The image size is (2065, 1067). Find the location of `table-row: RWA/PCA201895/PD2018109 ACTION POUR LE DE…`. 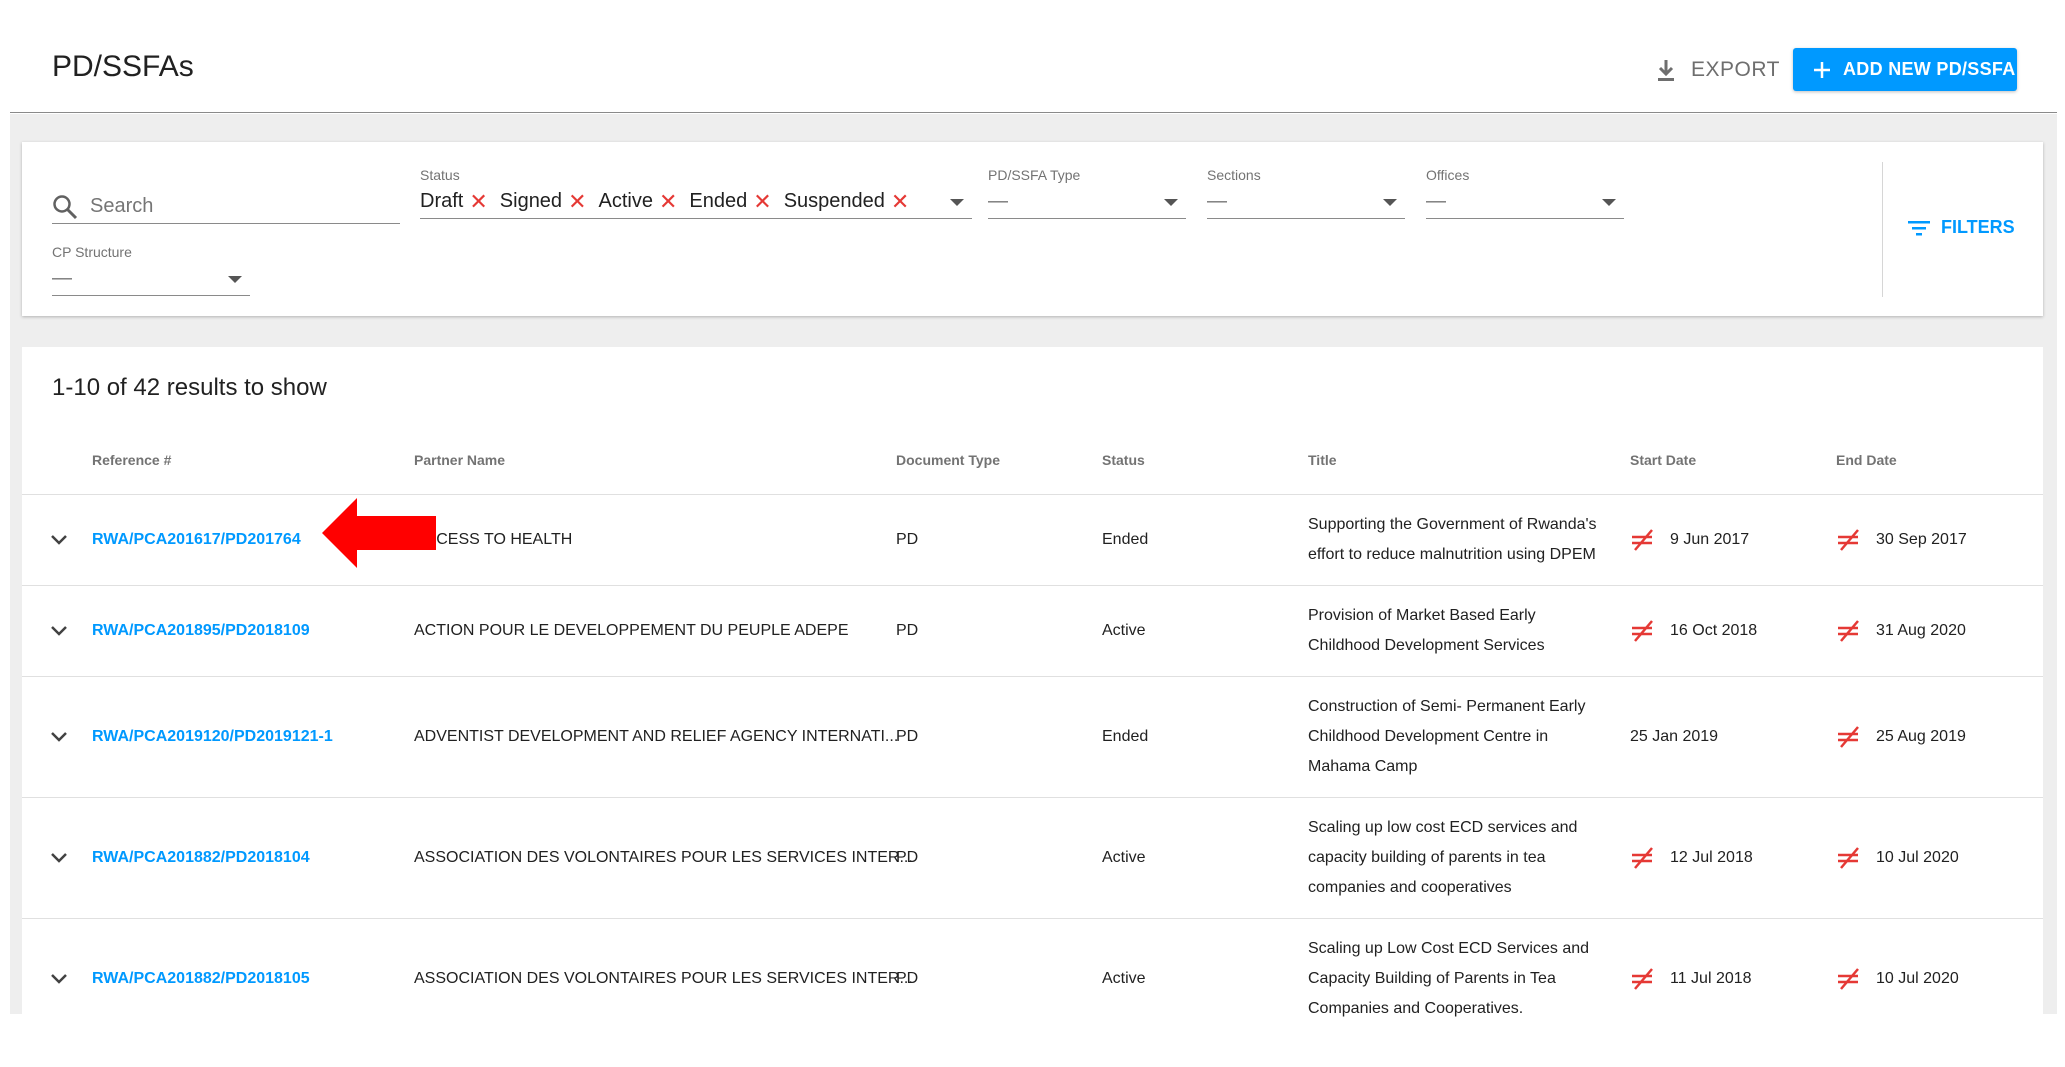

table-row: RWA/PCA201895/PD2018109 ACTION POUR LE DE… is located at coordinates (1032, 630).